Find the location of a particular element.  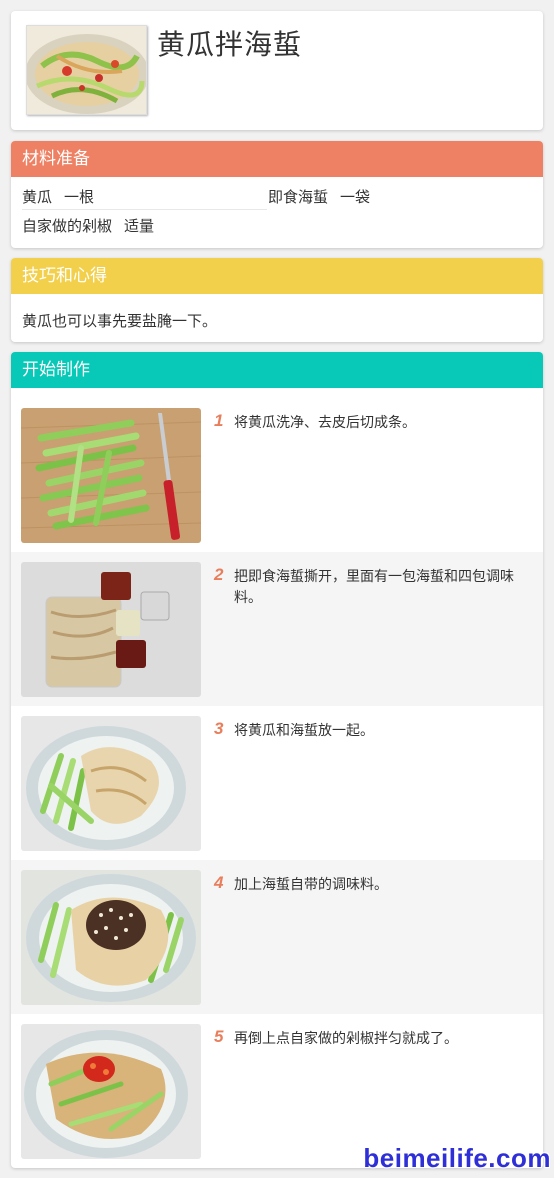

ingredient-amount: 一袋 is located at coordinates (355, 197).